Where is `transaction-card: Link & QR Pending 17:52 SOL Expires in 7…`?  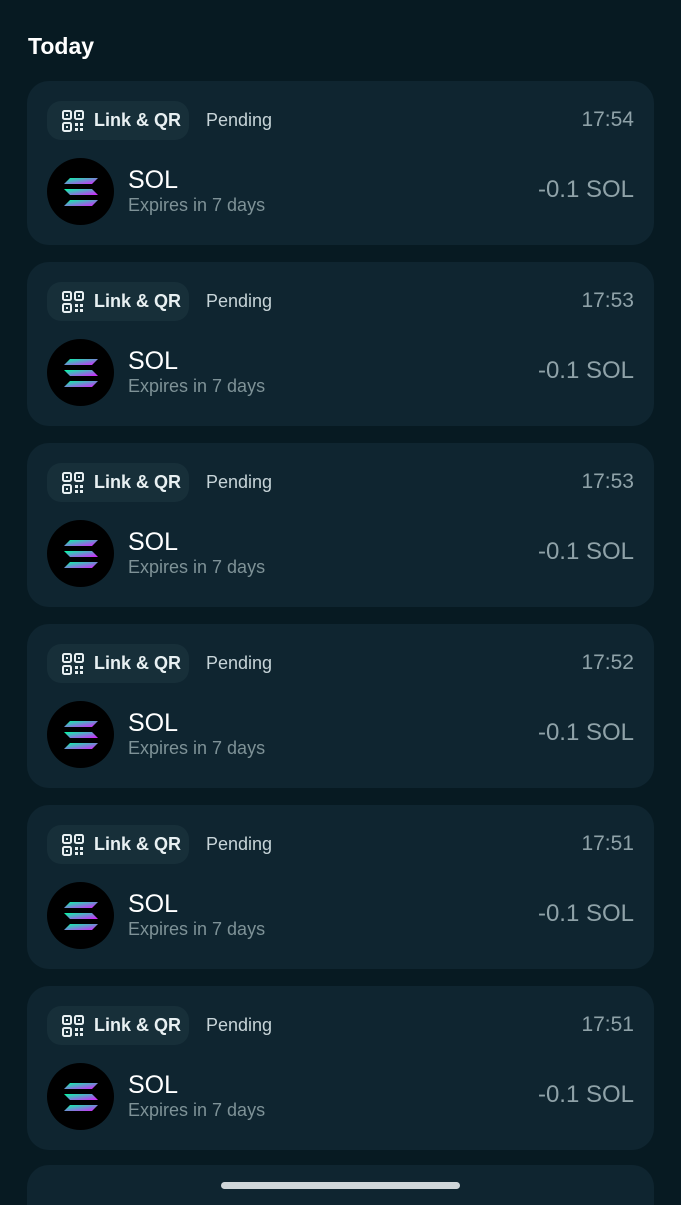 transaction-card: Link & QR Pending 17:52 SOL Expires in 7… is located at coordinates (340, 706).